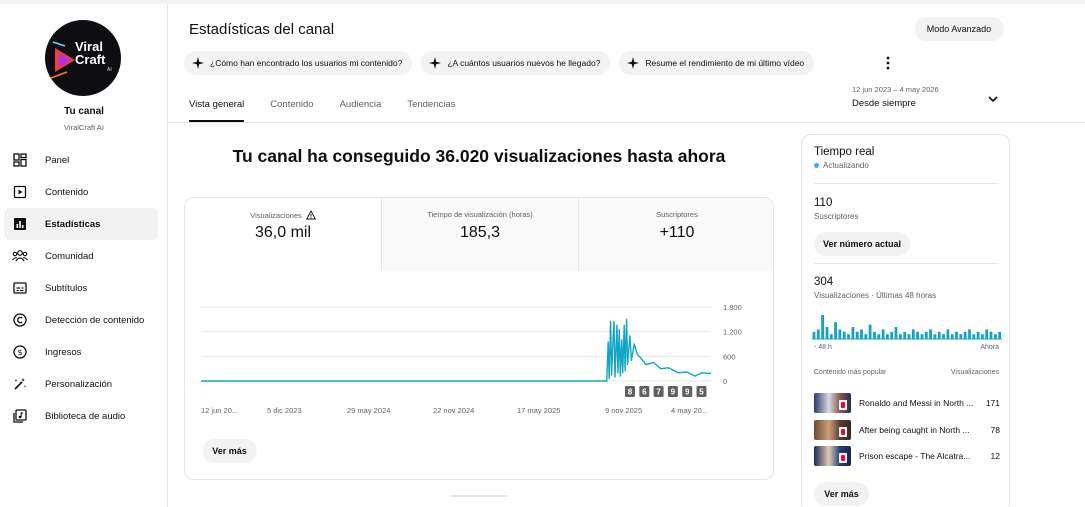 Image resolution: width=1085 pixels, height=507 pixels. Describe the element at coordinates (20, 192) in the screenshot. I see `content-icon` at that location.